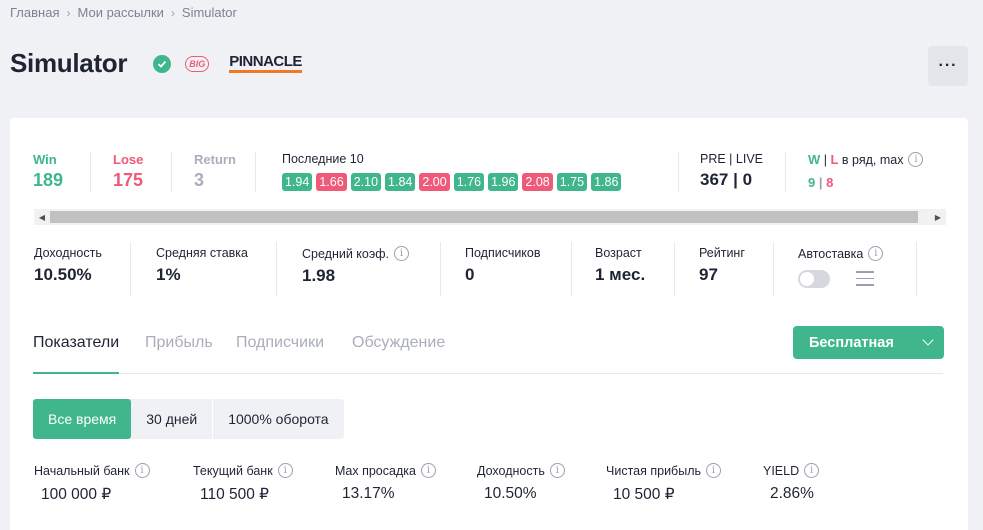  What do you see at coordinates (179, 354) in the screenshot?
I see `tab-profit: Прибыль` at bounding box center [179, 354].